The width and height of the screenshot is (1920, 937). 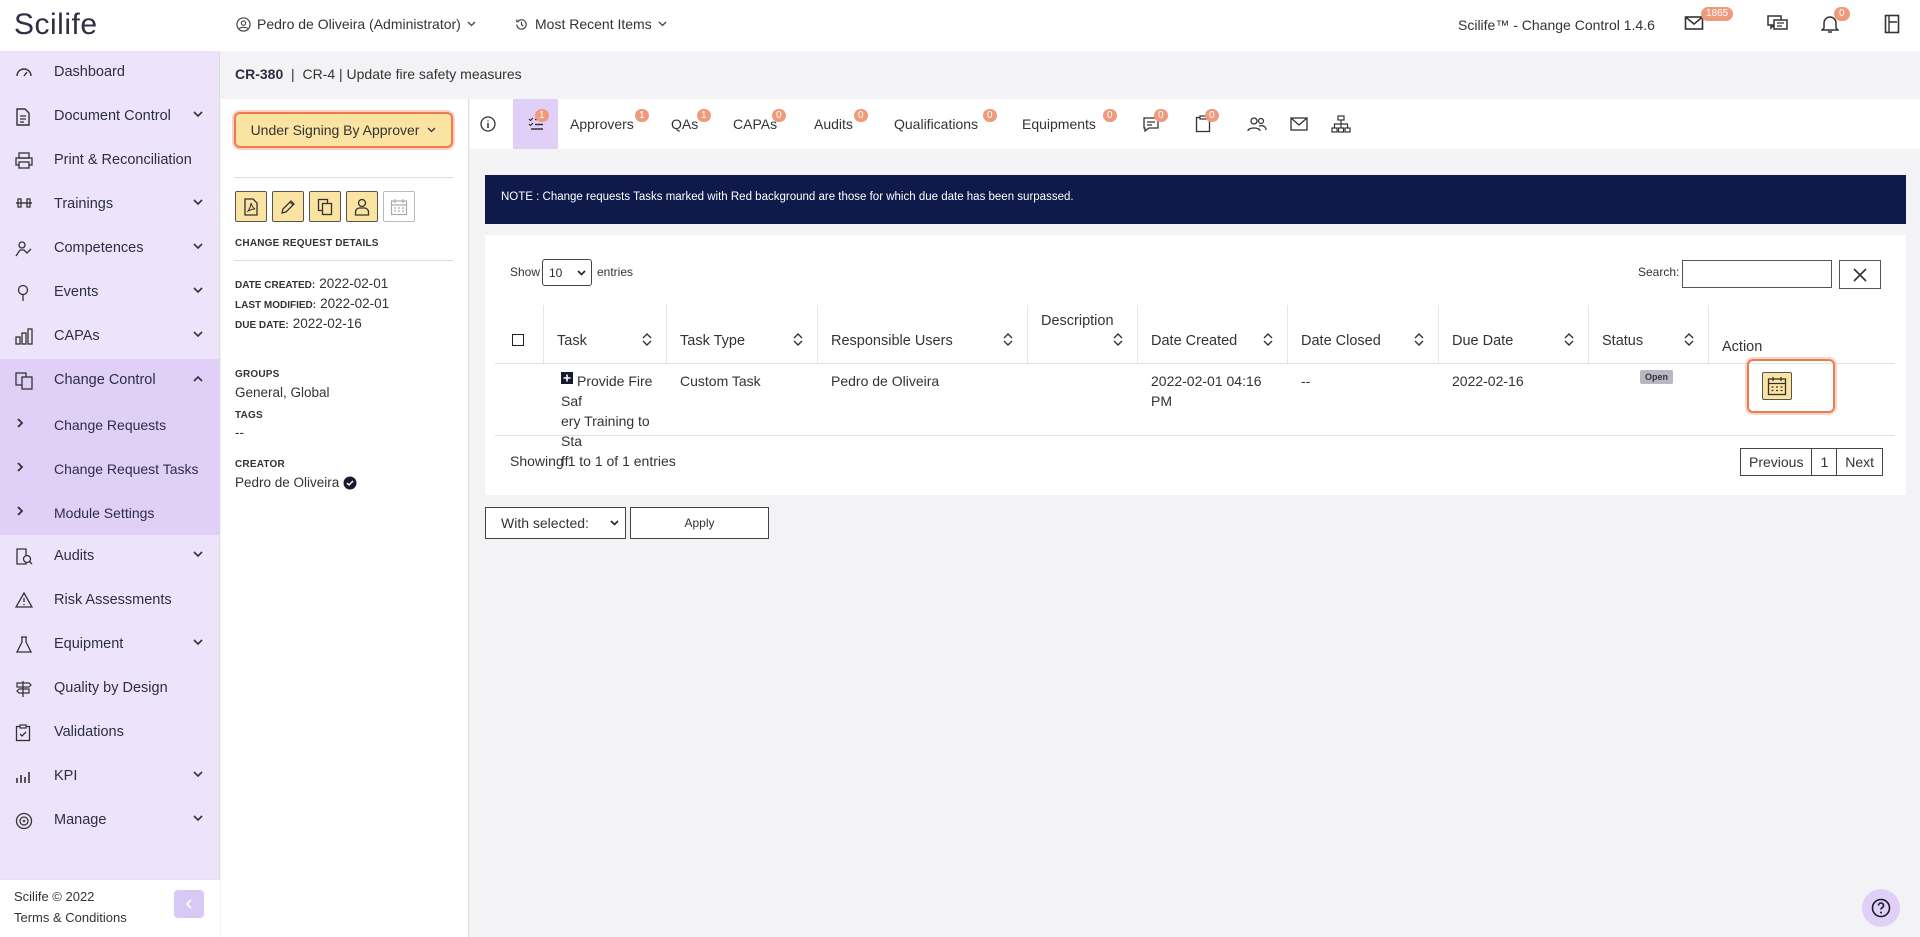 I want to click on responsible-users-cell: Pedro de Oliveira, so click(x=885, y=381).